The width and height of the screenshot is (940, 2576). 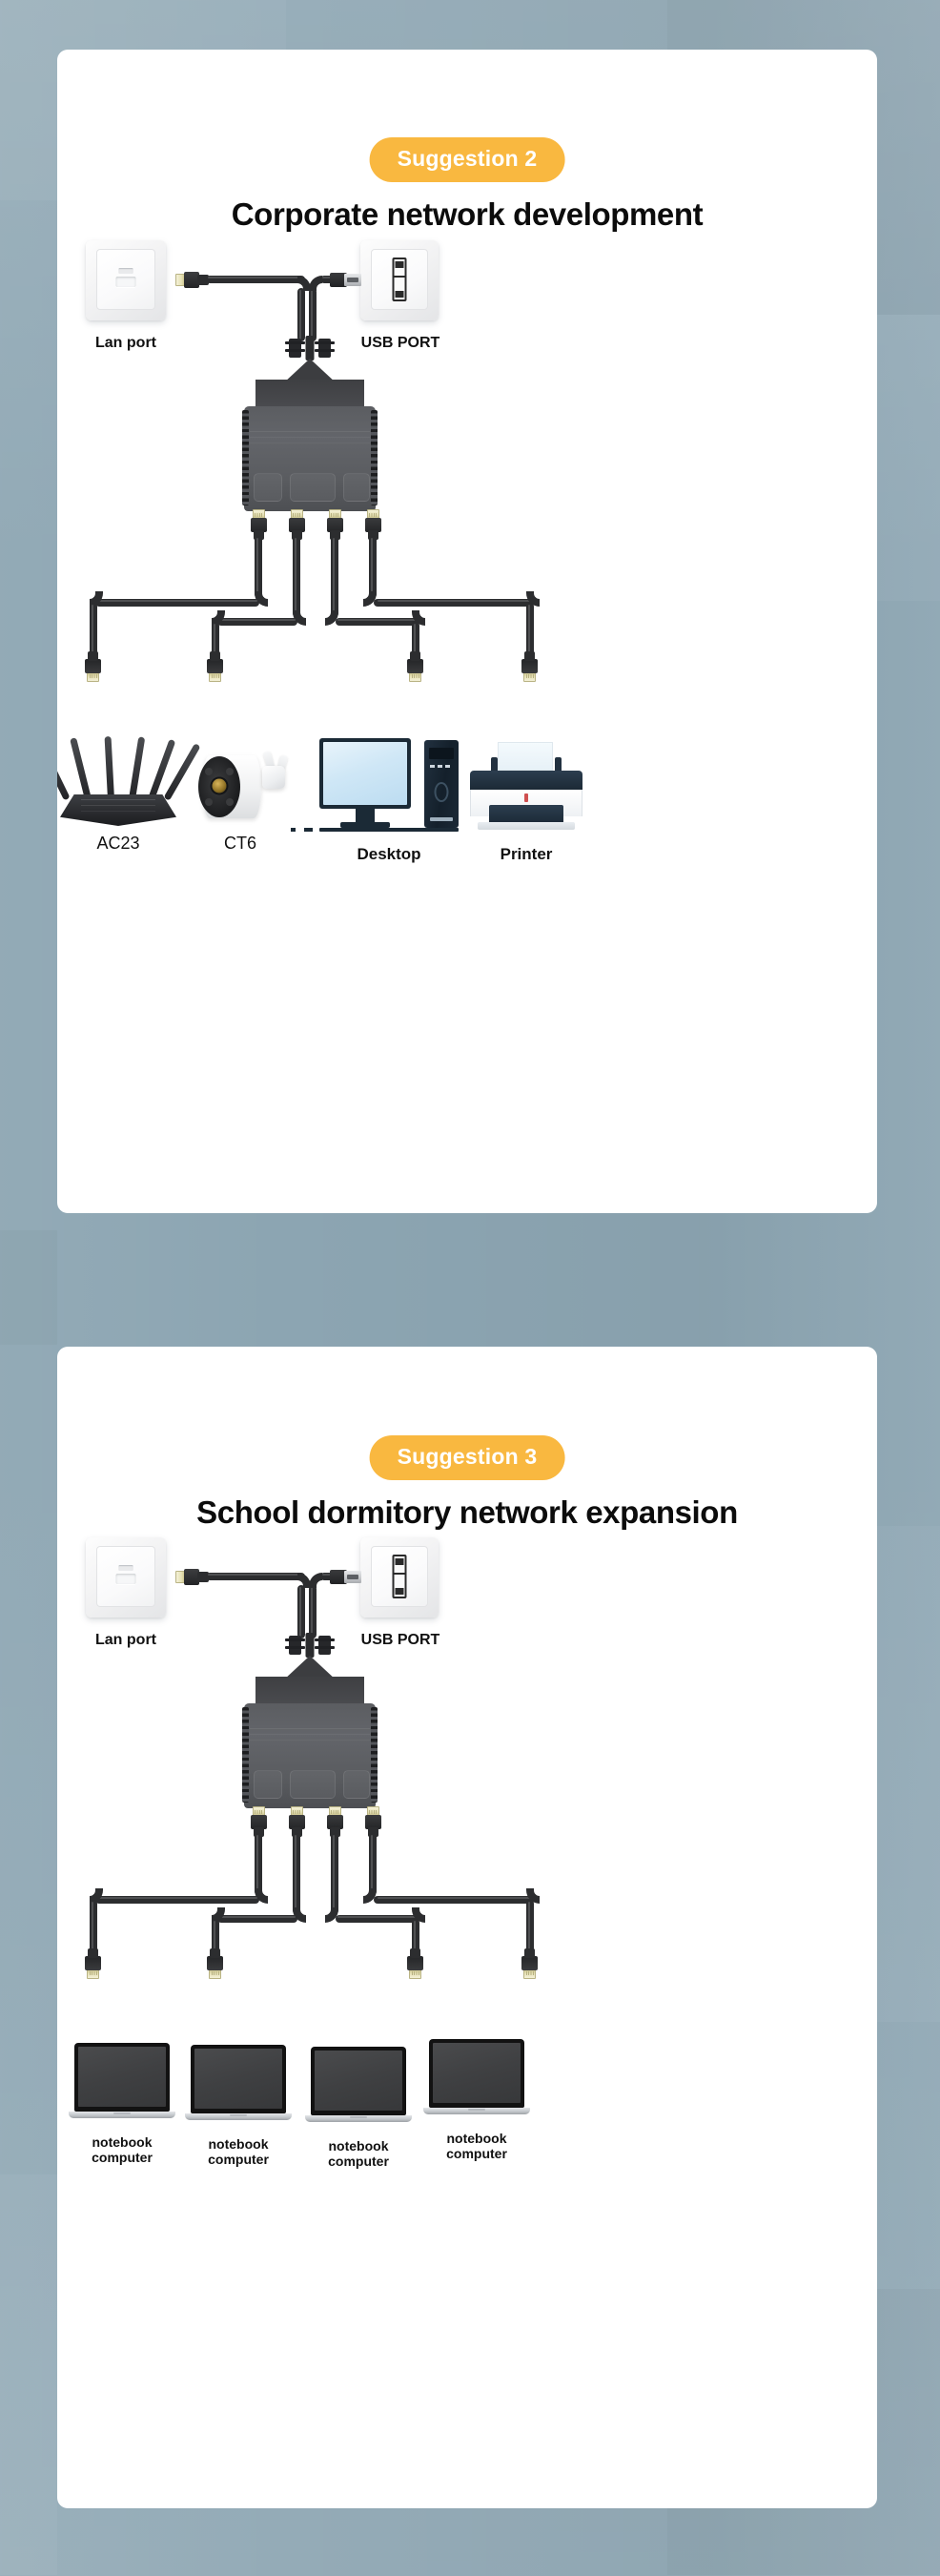 I want to click on device-label-printer: Printer, so click(x=526, y=854).